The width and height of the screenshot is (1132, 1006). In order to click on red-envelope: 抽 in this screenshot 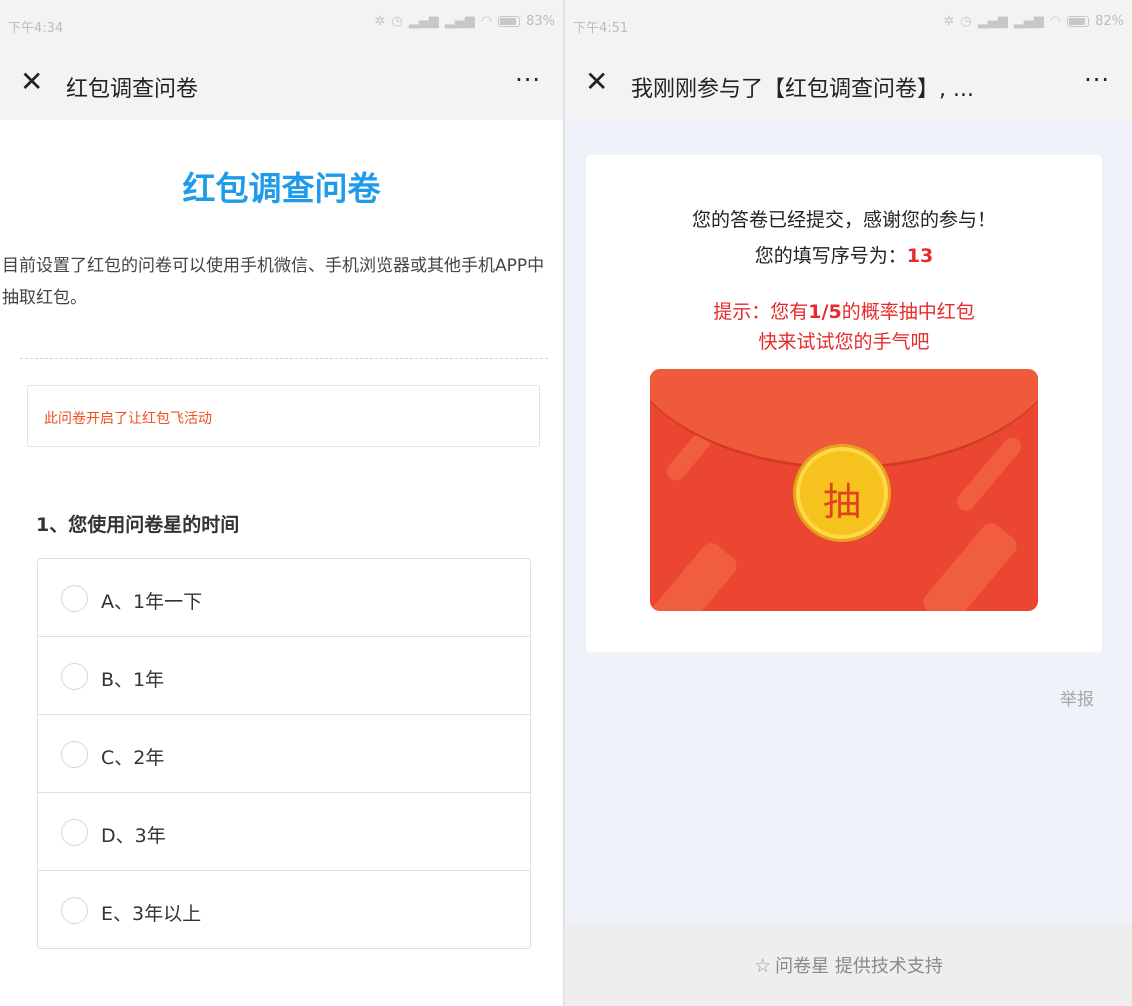, I will do `click(844, 490)`.